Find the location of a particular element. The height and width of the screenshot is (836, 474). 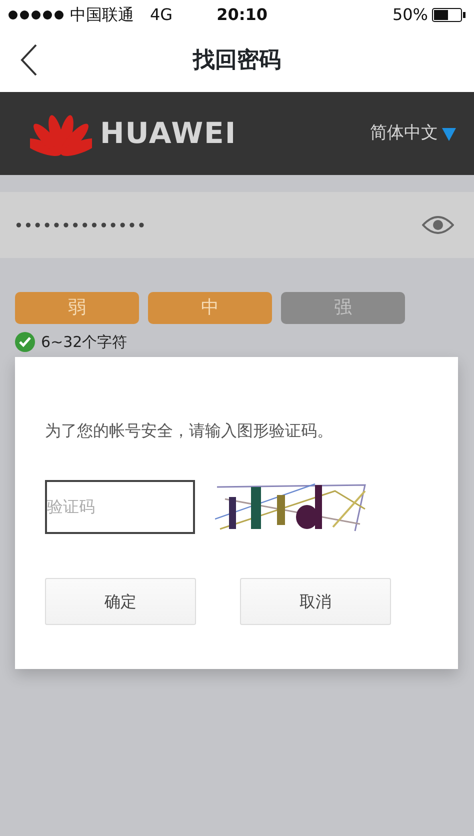

strength-bar: 弱 is located at coordinates (77, 308).